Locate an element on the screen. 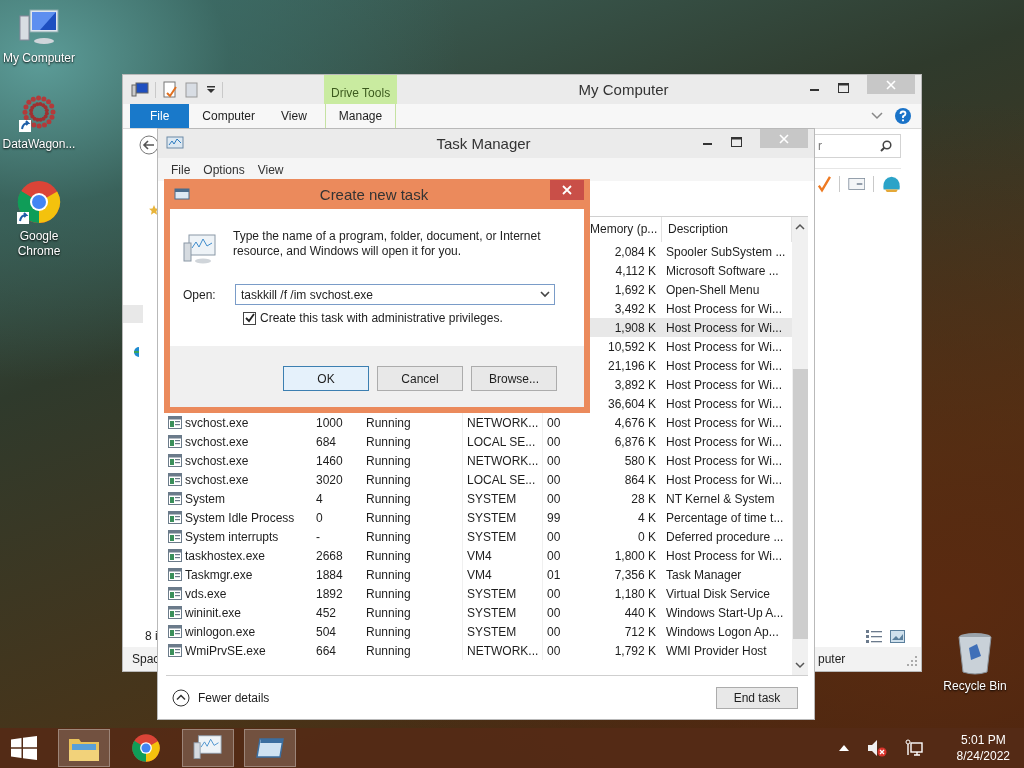 The height and width of the screenshot is (768, 1024). table-cell: 1460 is located at coordinates (329, 460).